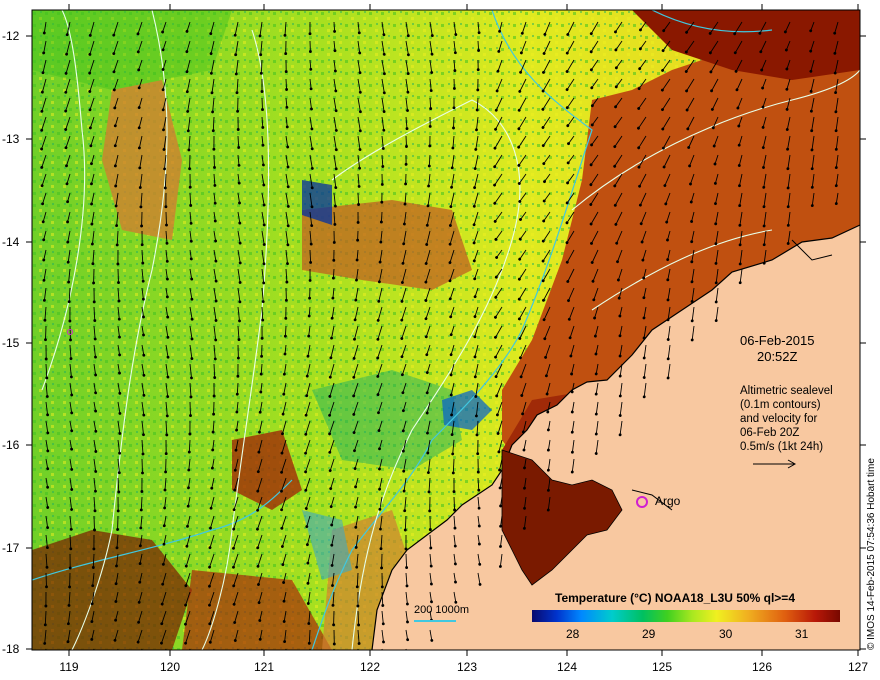 The width and height of the screenshot is (880, 680). Describe the element at coordinates (777, 356) in the screenshot. I see `time-text: 20:52Z` at that location.